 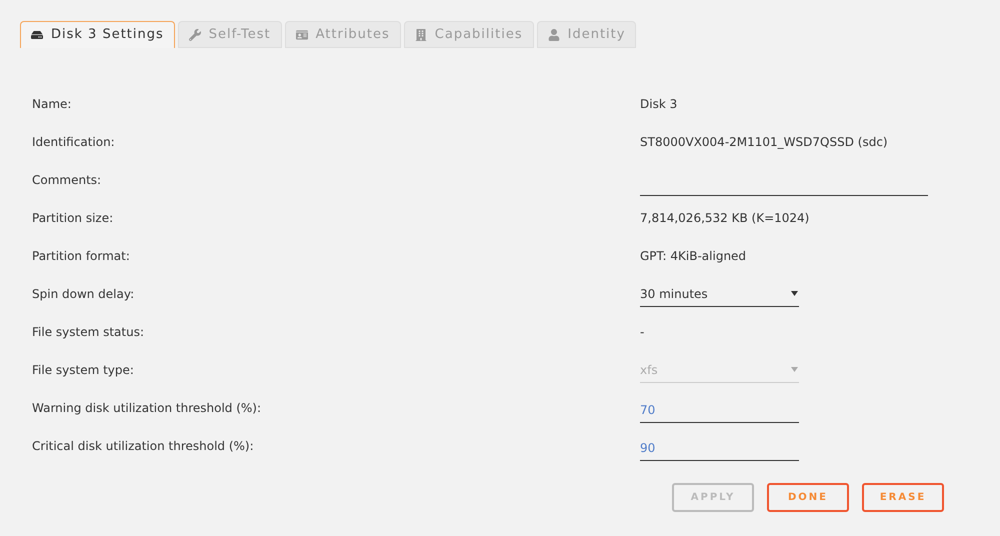 I want to click on setting-label: Identification:, so click(x=73, y=142).